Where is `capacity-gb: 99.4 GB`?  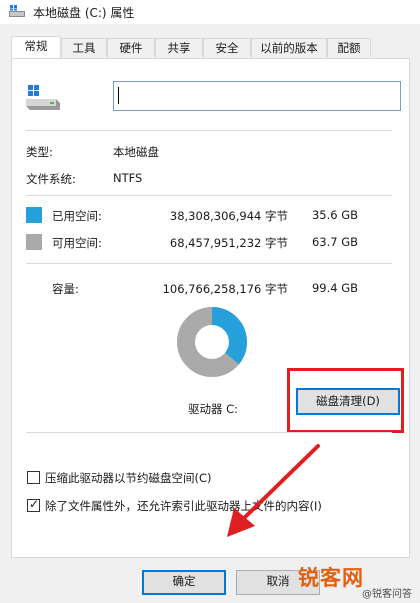 capacity-gb: 99.4 GB is located at coordinates (334, 288).